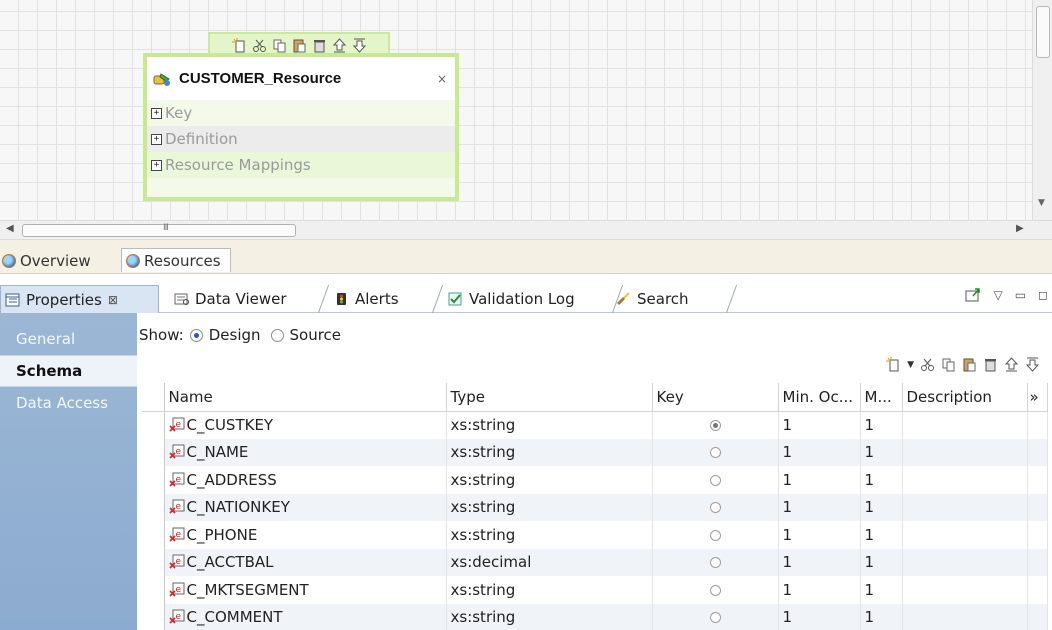  I want to click on side-tab-general: General, so click(68, 339).